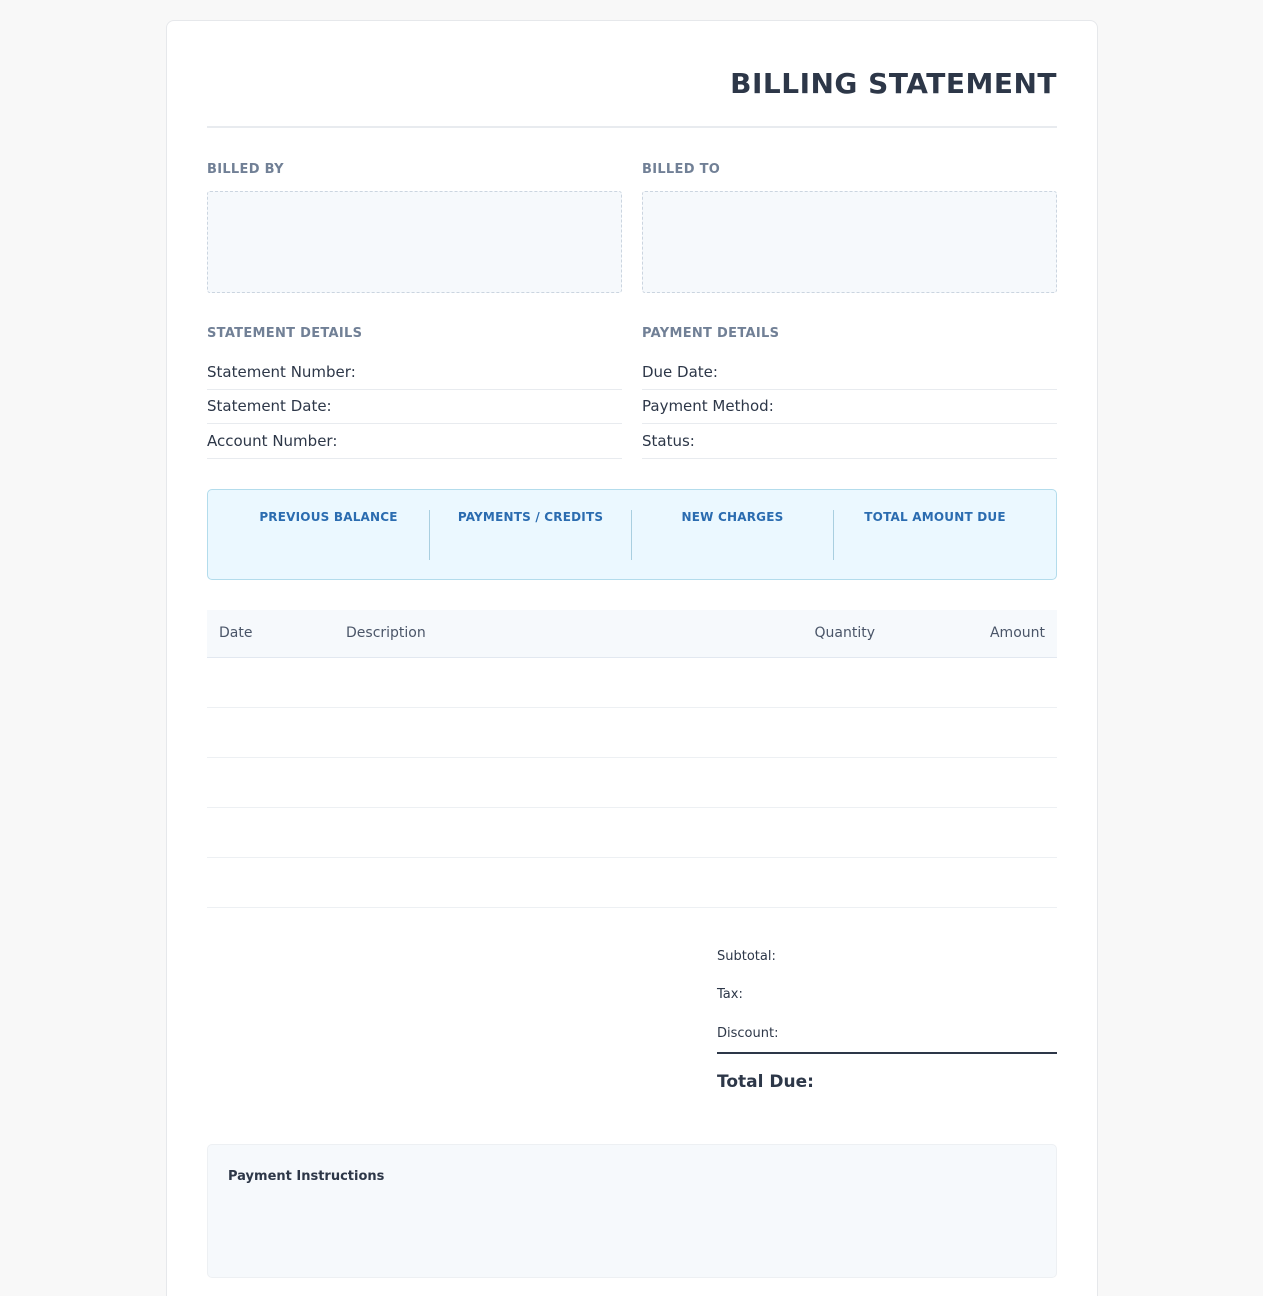 The height and width of the screenshot is (1296, 1263). I want to click on total-due-label: Total Due:, so click(765, 1082).